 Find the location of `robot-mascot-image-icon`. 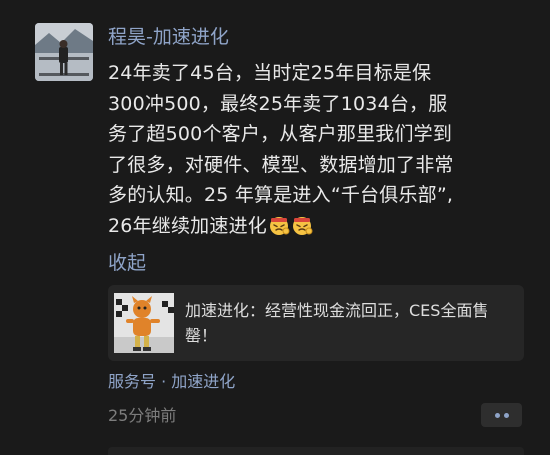

robot-mascot-image-icon is located at coordinates (144, 323).